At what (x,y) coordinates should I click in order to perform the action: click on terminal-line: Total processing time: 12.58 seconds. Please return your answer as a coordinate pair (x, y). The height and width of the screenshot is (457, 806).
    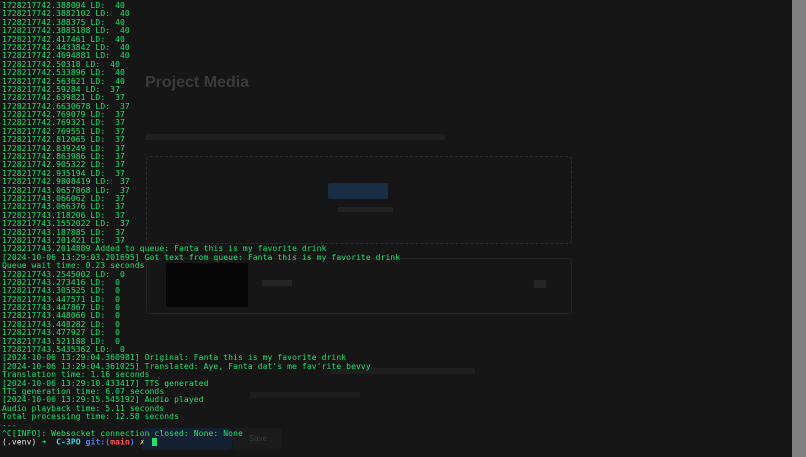
    Looking at the image, I should click on (90, 417).